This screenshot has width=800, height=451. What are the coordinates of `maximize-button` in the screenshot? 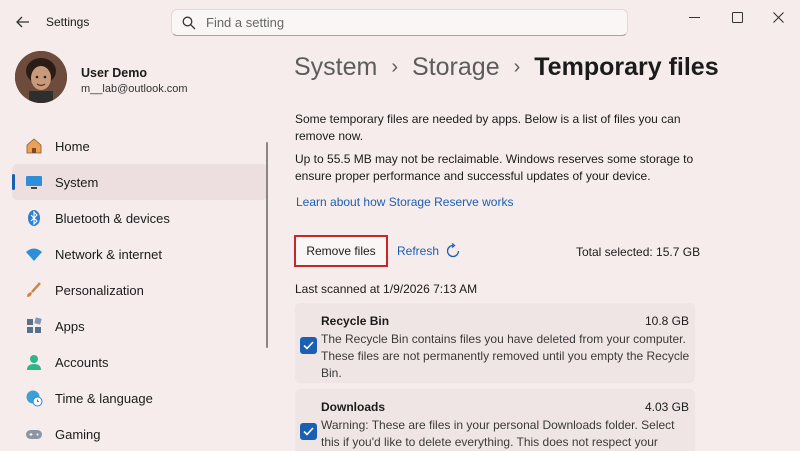 It's located at (737, 17).